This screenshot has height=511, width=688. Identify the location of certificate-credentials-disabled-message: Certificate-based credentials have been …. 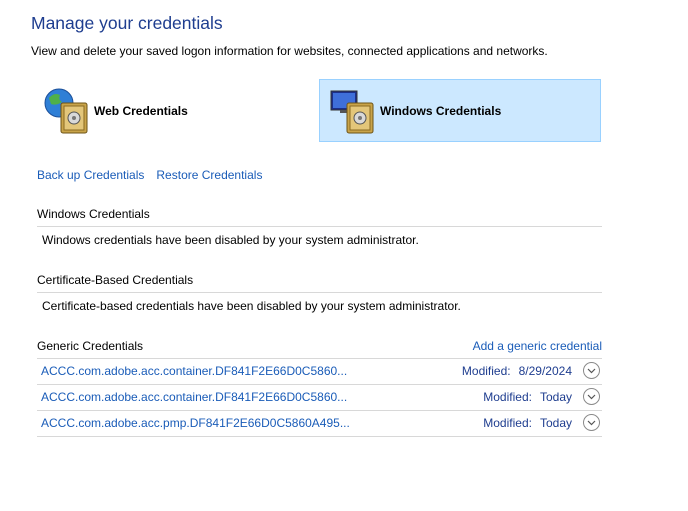
(251, 306).